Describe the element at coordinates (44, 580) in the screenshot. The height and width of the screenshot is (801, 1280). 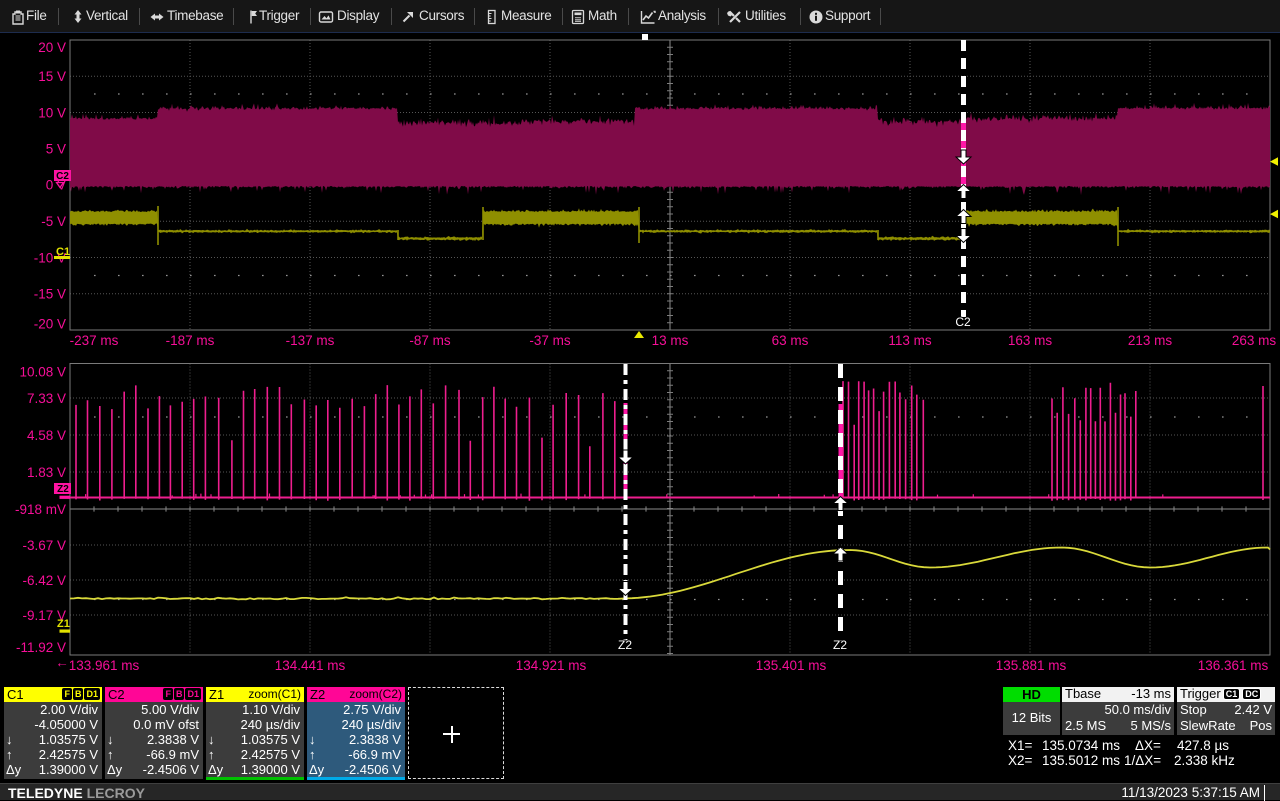
I see `svg-text: -6.42 V` at that location.